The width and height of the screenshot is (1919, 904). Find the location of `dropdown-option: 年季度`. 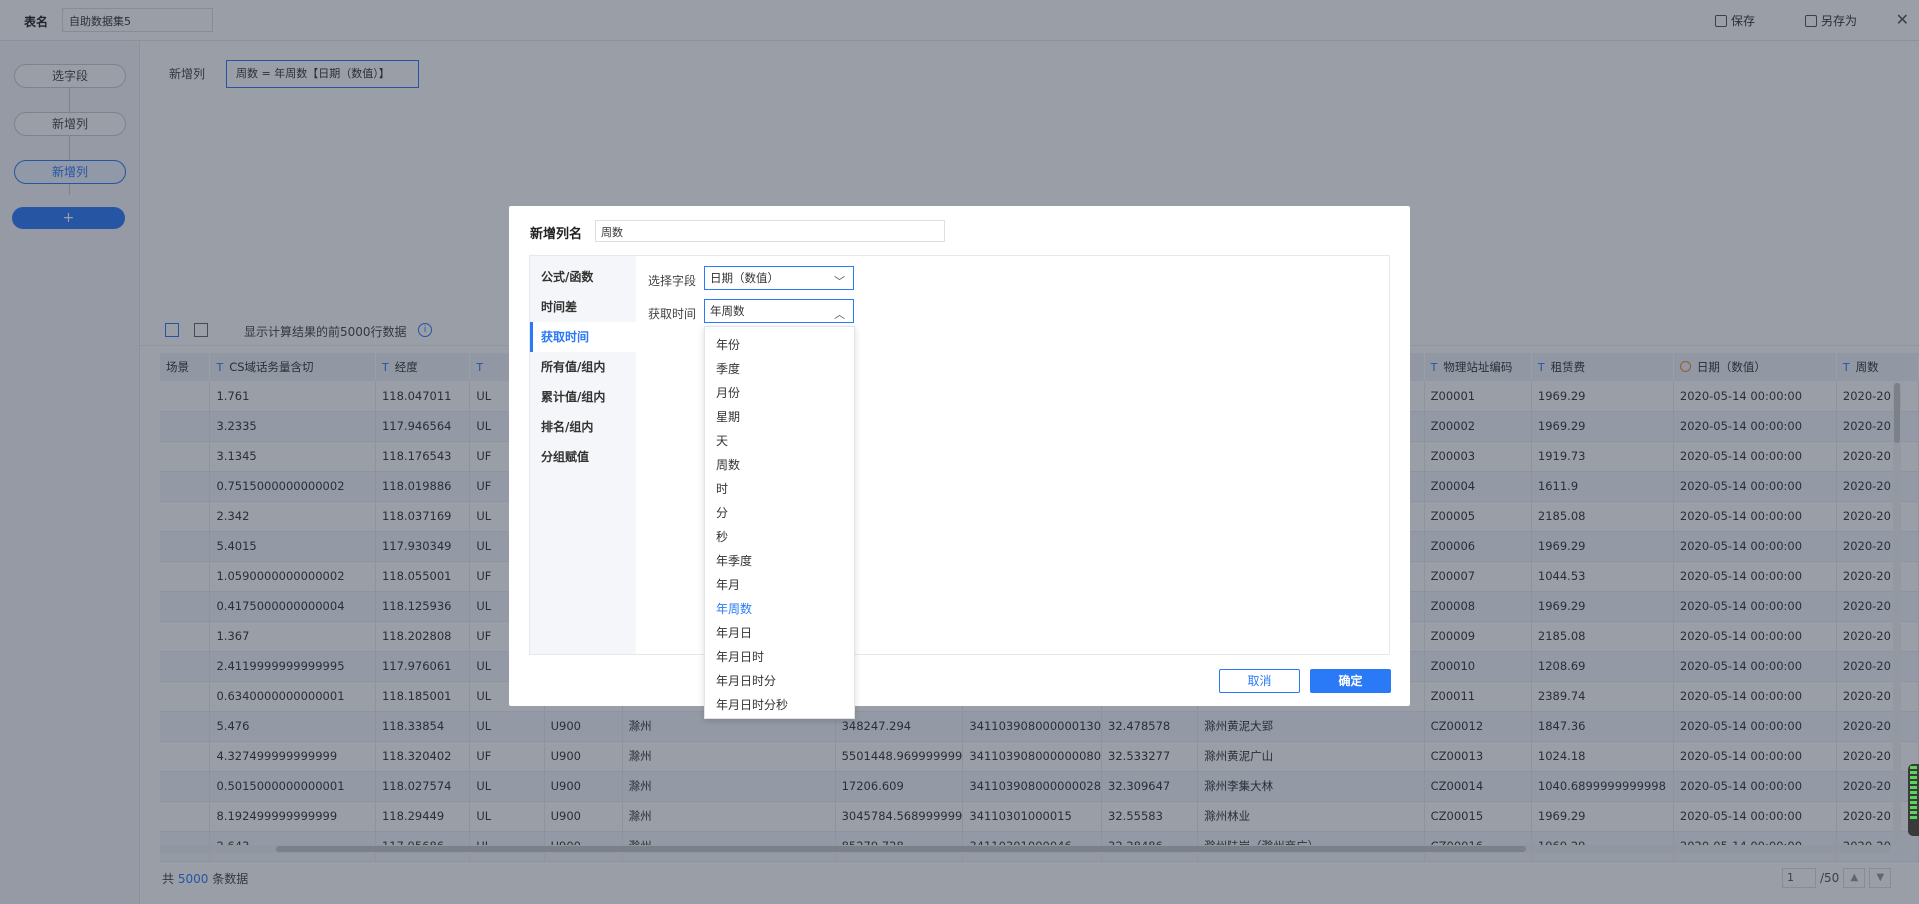

dropdown-option: 年季度 is located at coordinates (779, 561).